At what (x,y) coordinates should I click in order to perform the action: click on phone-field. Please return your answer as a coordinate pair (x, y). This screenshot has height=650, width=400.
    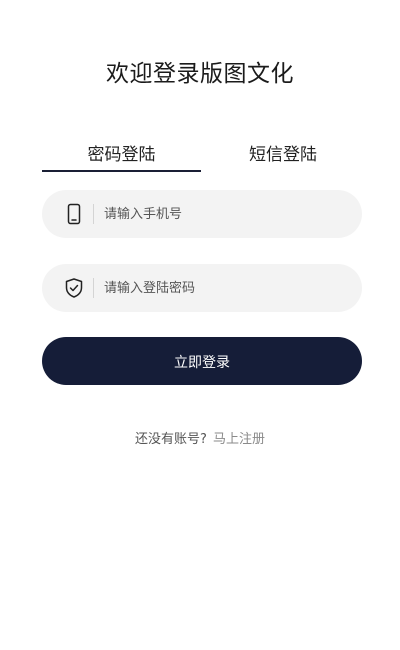
    Looking at the image, I should click on (202, 214).